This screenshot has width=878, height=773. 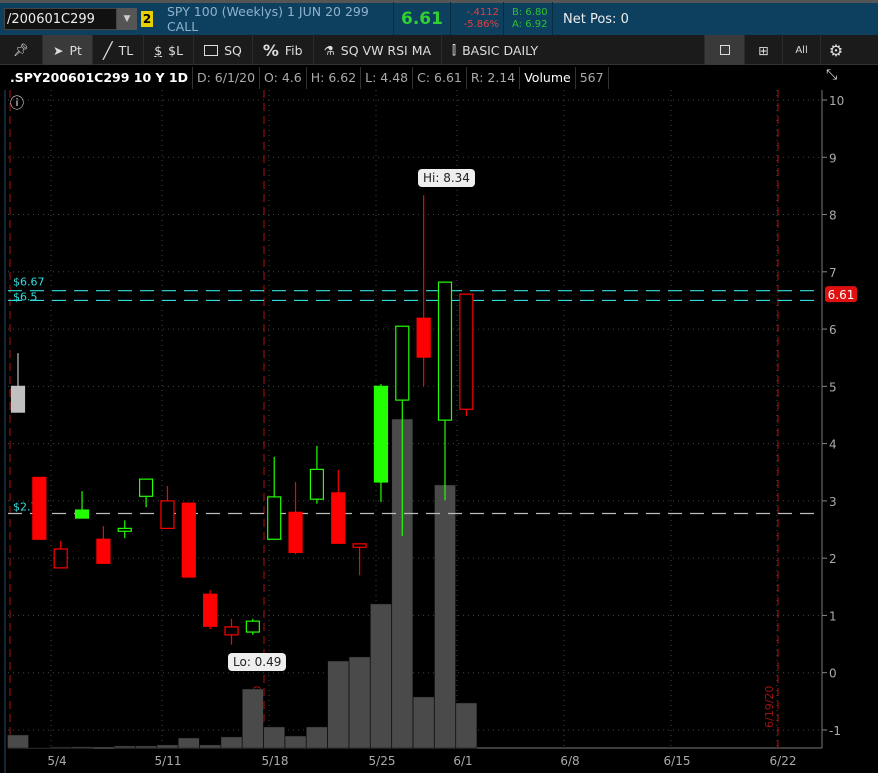 I want to click on x-tick-label: 5/25, so click(x=382, y=761).